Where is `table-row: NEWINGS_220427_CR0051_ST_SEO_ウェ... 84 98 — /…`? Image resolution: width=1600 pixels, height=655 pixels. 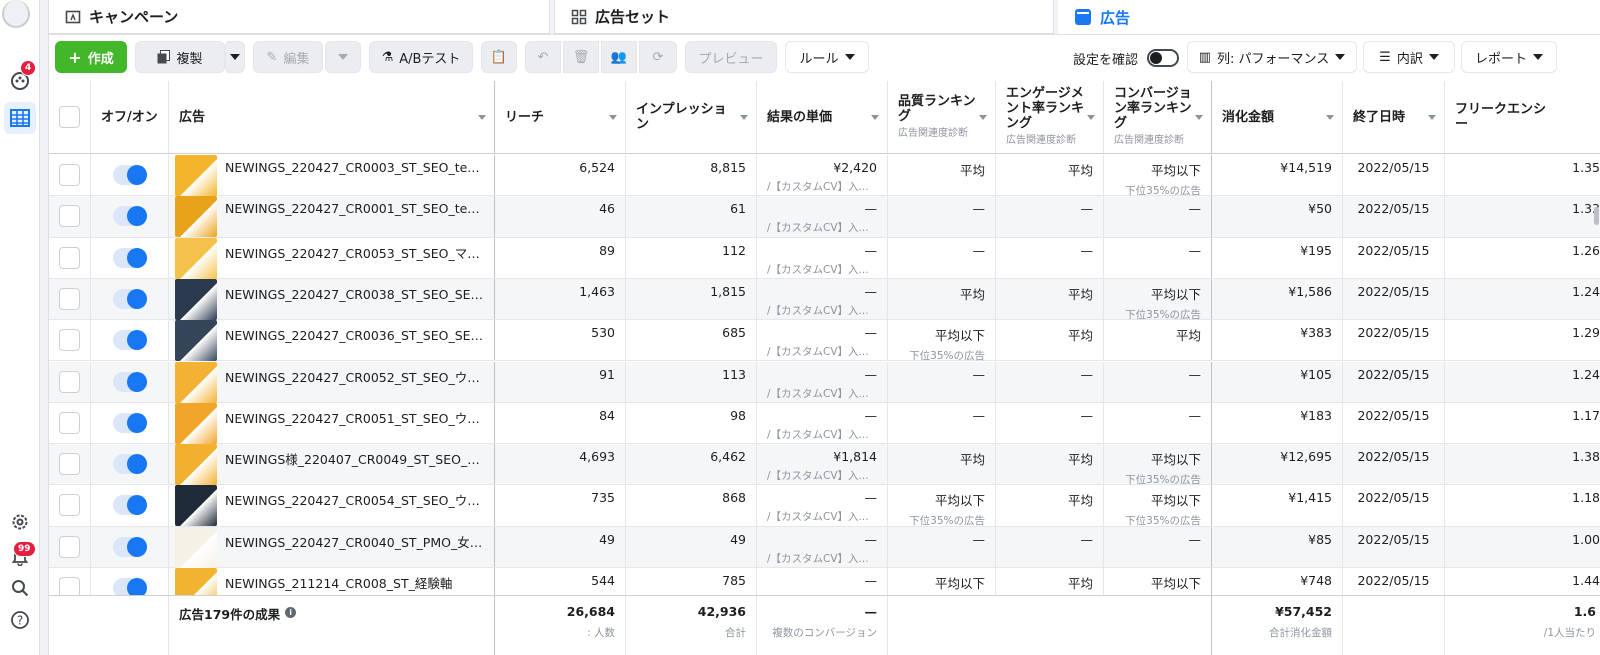 table-row: NEWINGS_220427_CR0051_ST_SEO_ウェ... 84 98 — /… is located at coordinates (824, 423).